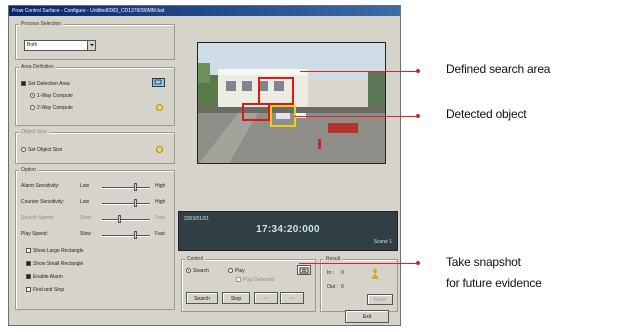  I want to click on two-way-radio: 2-Way Compute, so click(51, 108).